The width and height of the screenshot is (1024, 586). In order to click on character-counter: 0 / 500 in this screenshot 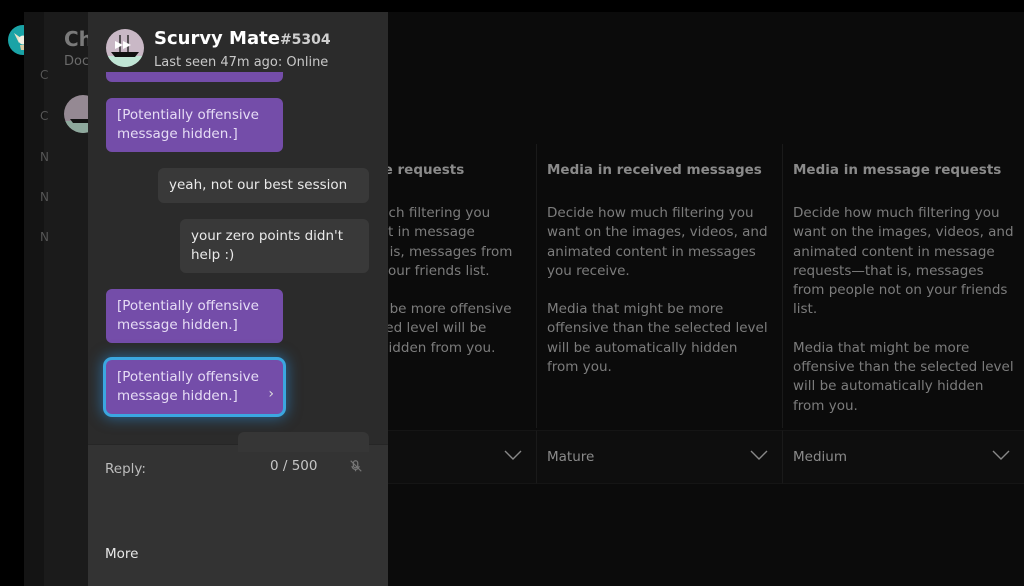, I will do `click(294, 466)`.